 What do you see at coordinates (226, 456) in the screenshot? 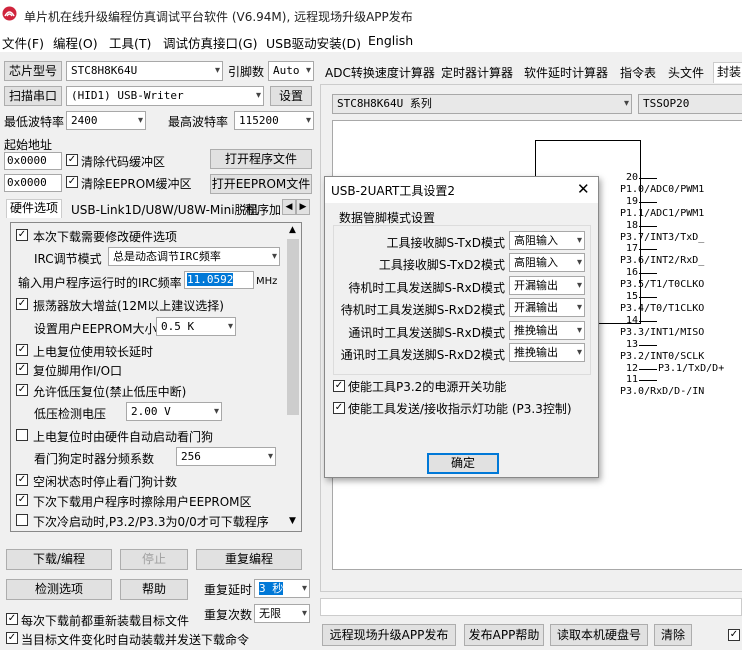
I see `wdt-div-select: 256 ▾` at bounding box center [226, 456].